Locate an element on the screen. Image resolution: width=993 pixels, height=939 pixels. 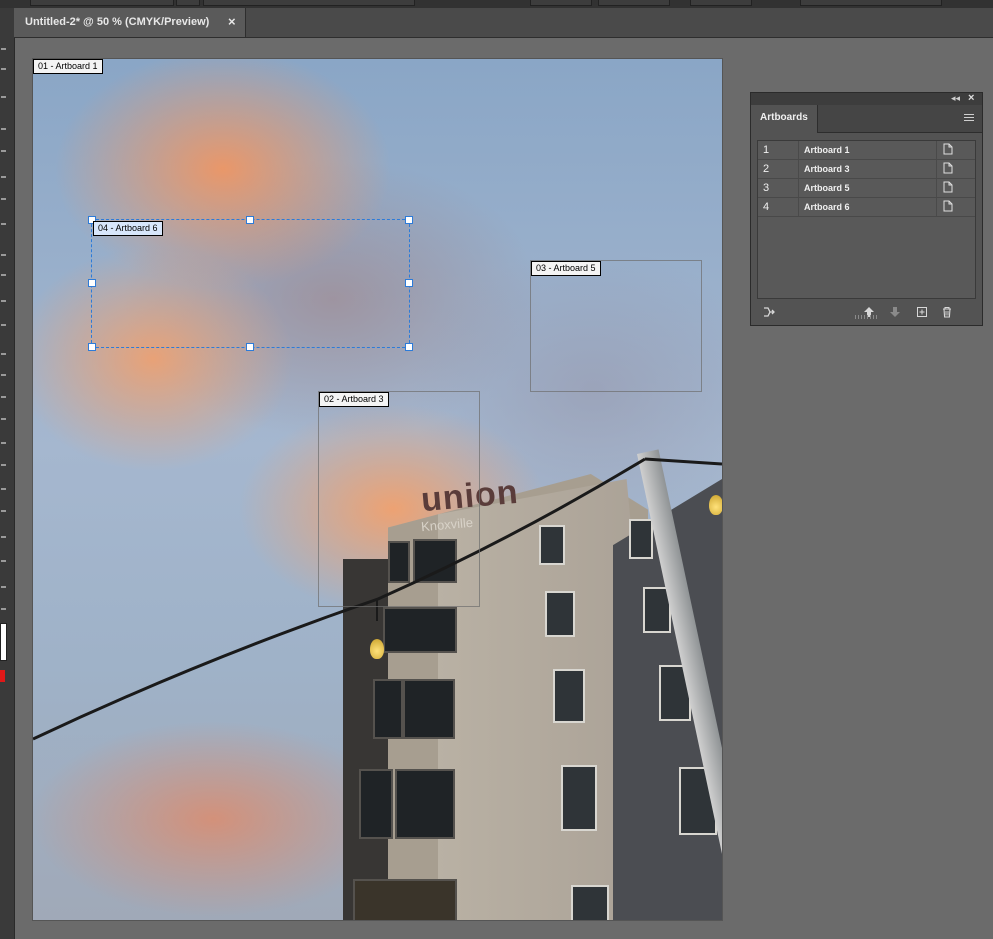
artboard-3-label: 02 - Artboard 3 is located at coordinates (354, 399).